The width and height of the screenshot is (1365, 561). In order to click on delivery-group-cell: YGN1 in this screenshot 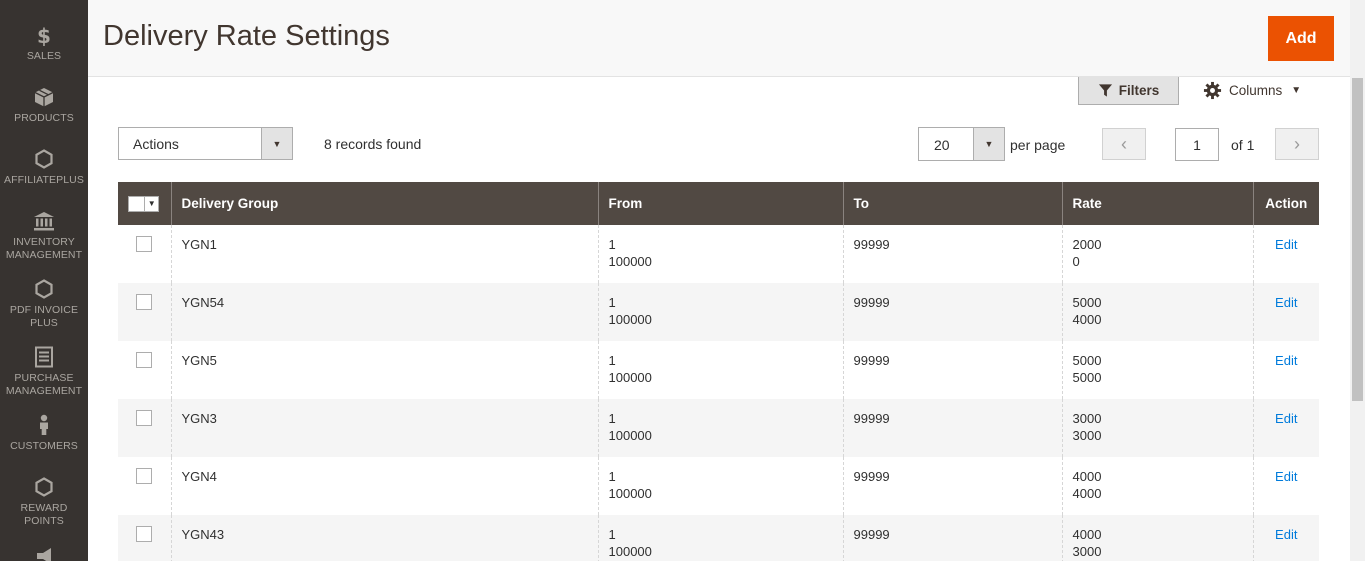, I will do `click(384, 254)`.